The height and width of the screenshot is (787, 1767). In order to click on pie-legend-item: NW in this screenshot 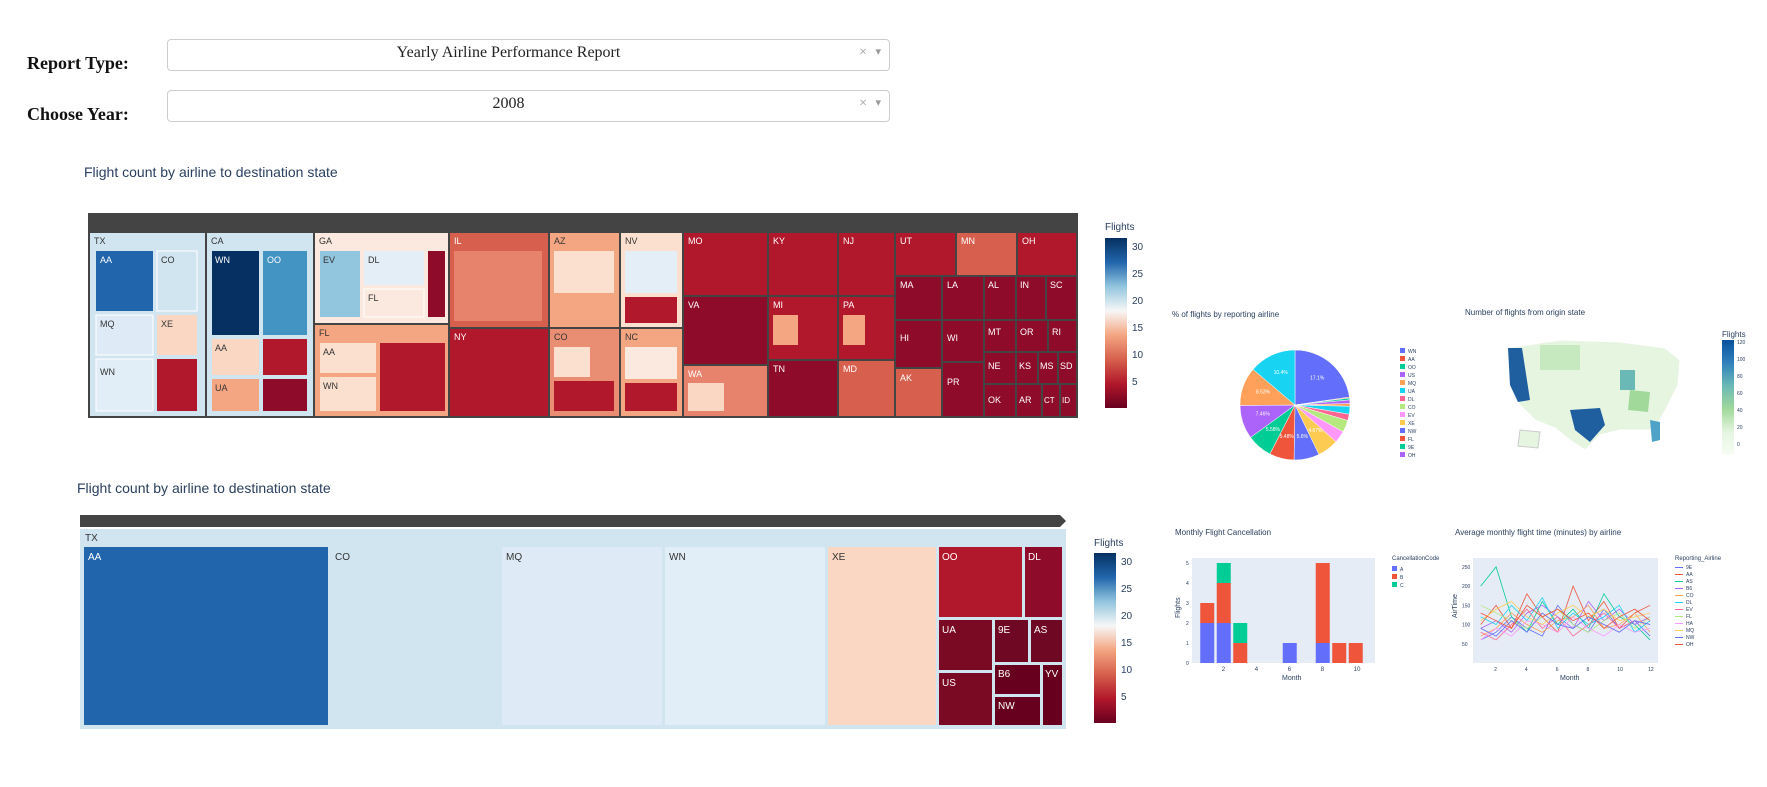, I will do `click(1408, 432)`.